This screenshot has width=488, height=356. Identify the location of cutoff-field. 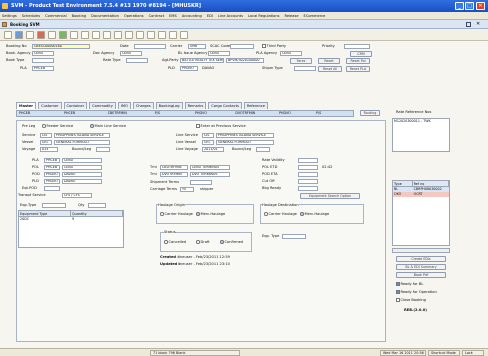
(308, 181).